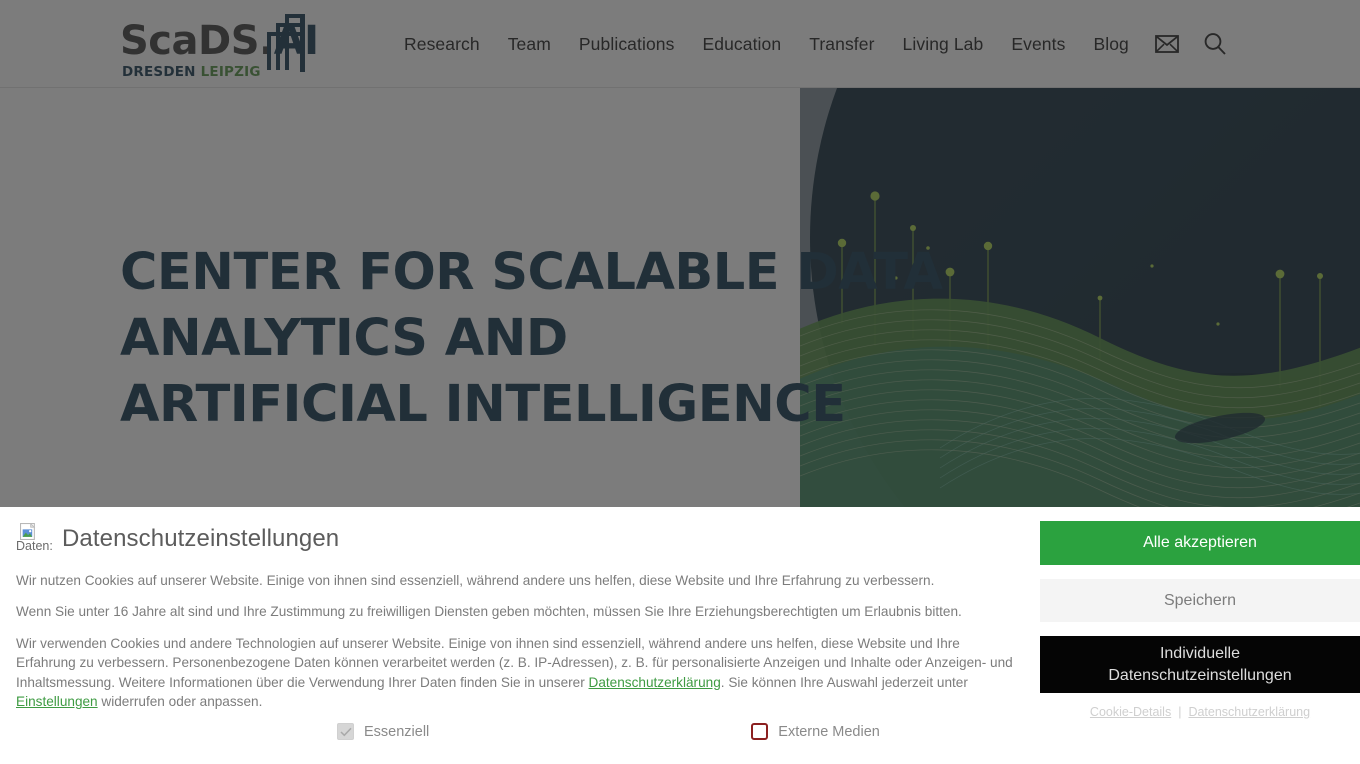  I want to click on cookie-banner-title: Datenschutzeinstellungen, so click(201, 538).